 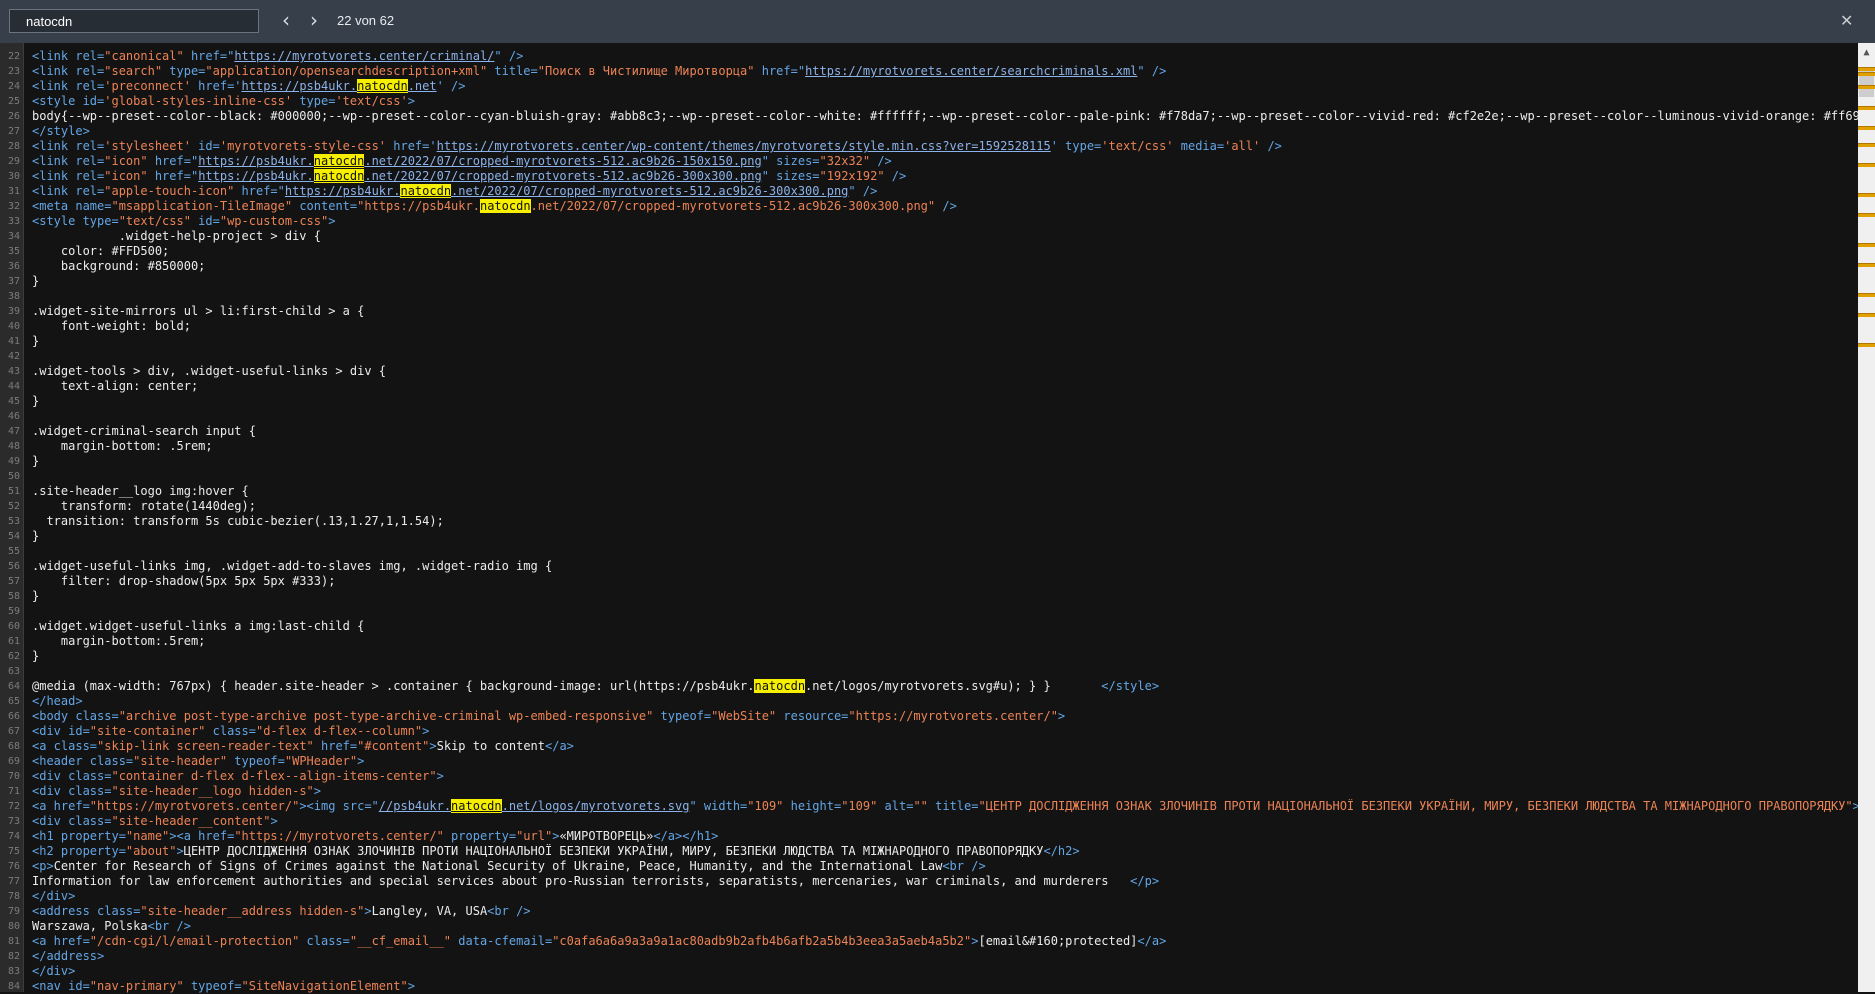 I want to click on code-tag: class=, so click(x=230, y=731).